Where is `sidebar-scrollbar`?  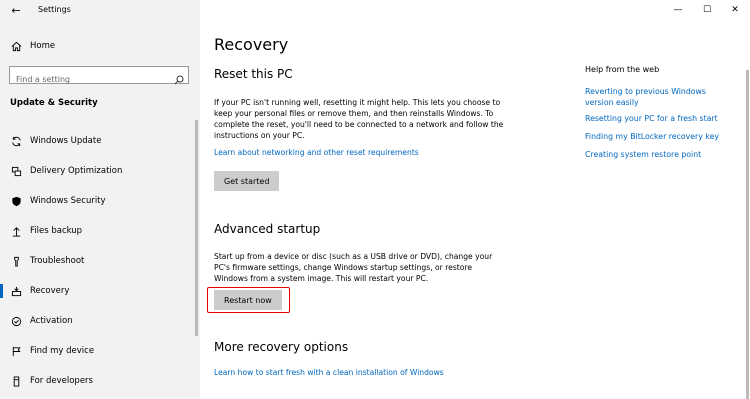 sidebar-scrollbar is located at coordinates (196, 228).